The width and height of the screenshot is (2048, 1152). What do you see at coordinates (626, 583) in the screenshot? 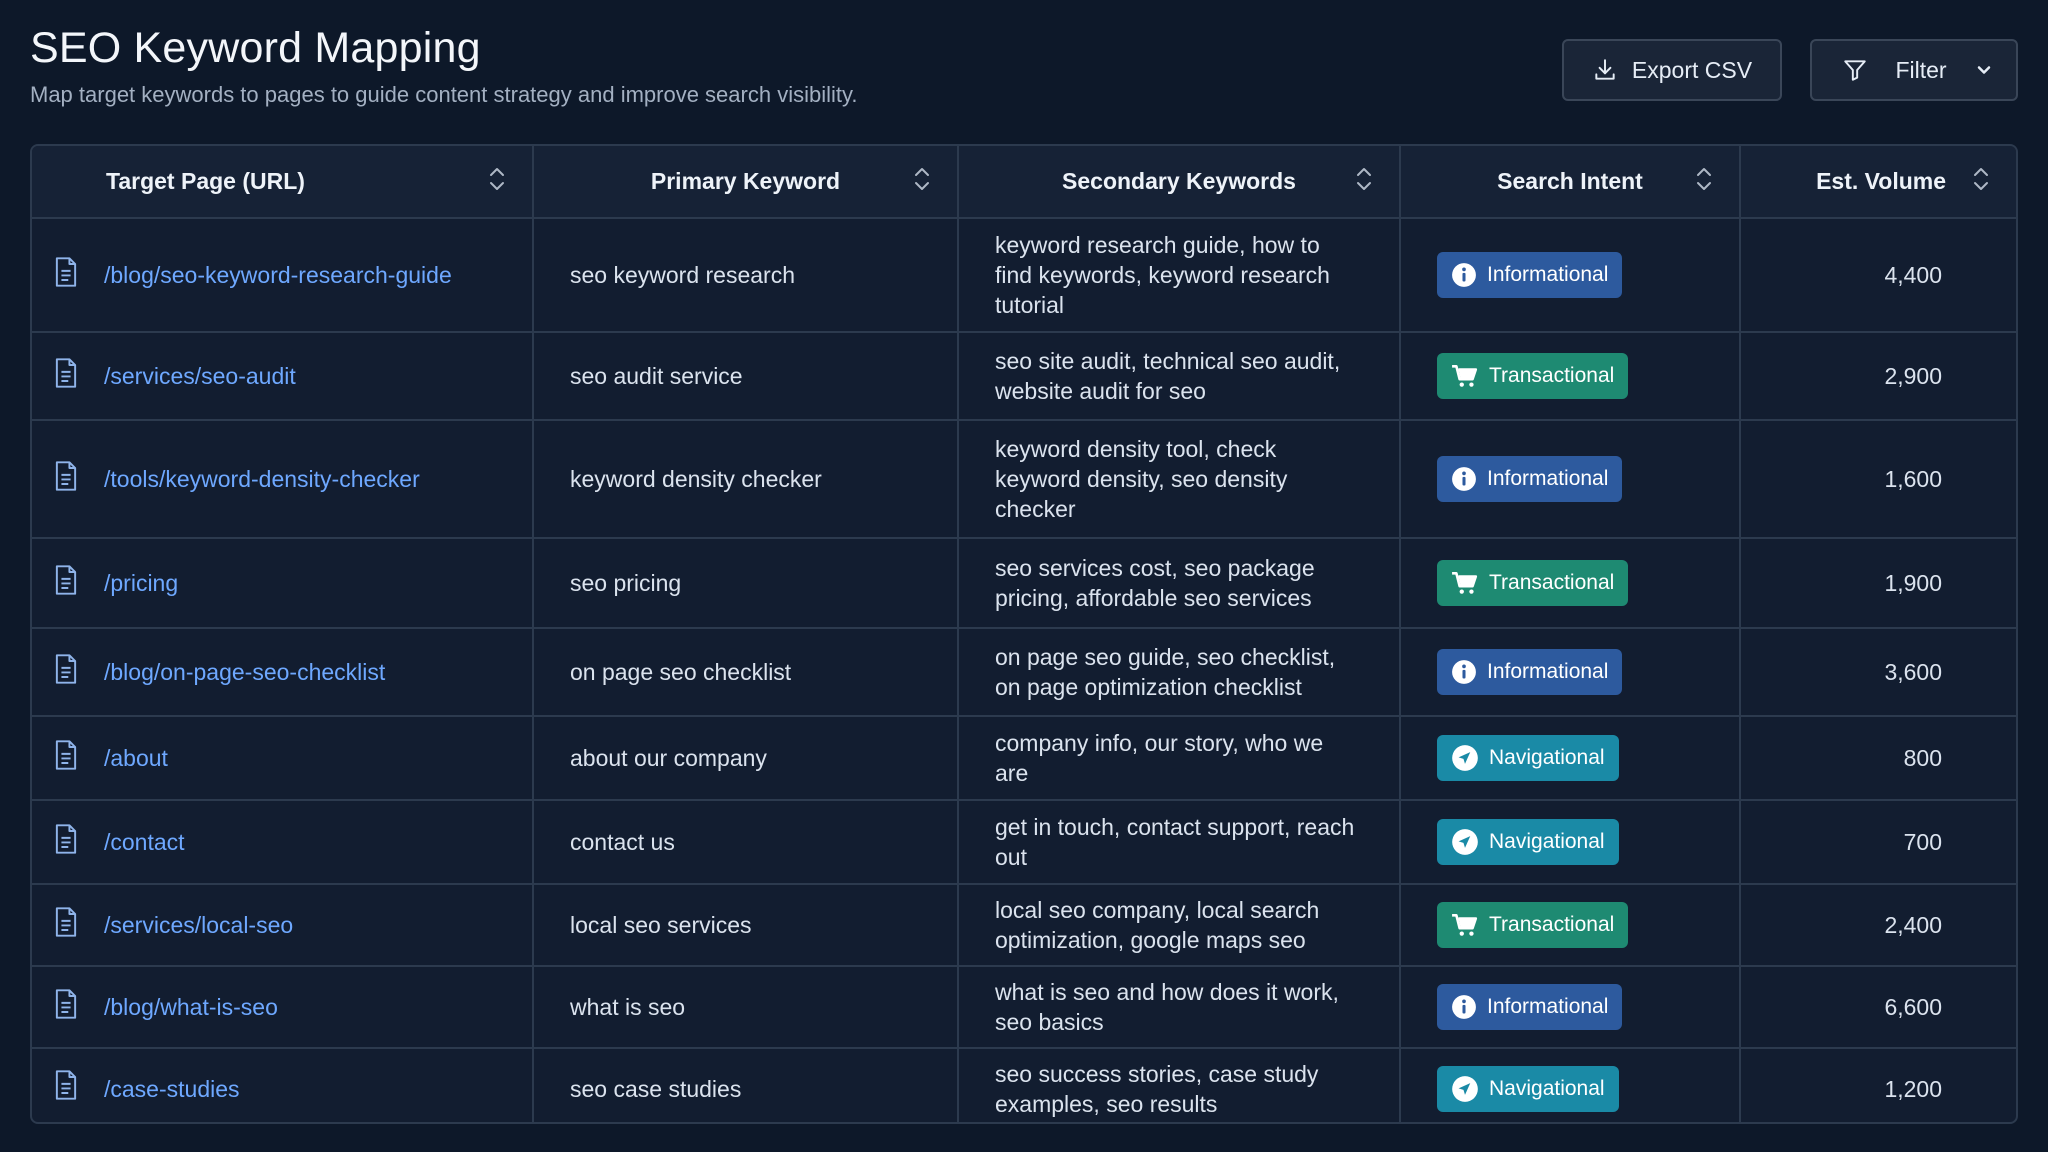
I see `primary-keyword: seo pricing` at bounding box center [626, 583].